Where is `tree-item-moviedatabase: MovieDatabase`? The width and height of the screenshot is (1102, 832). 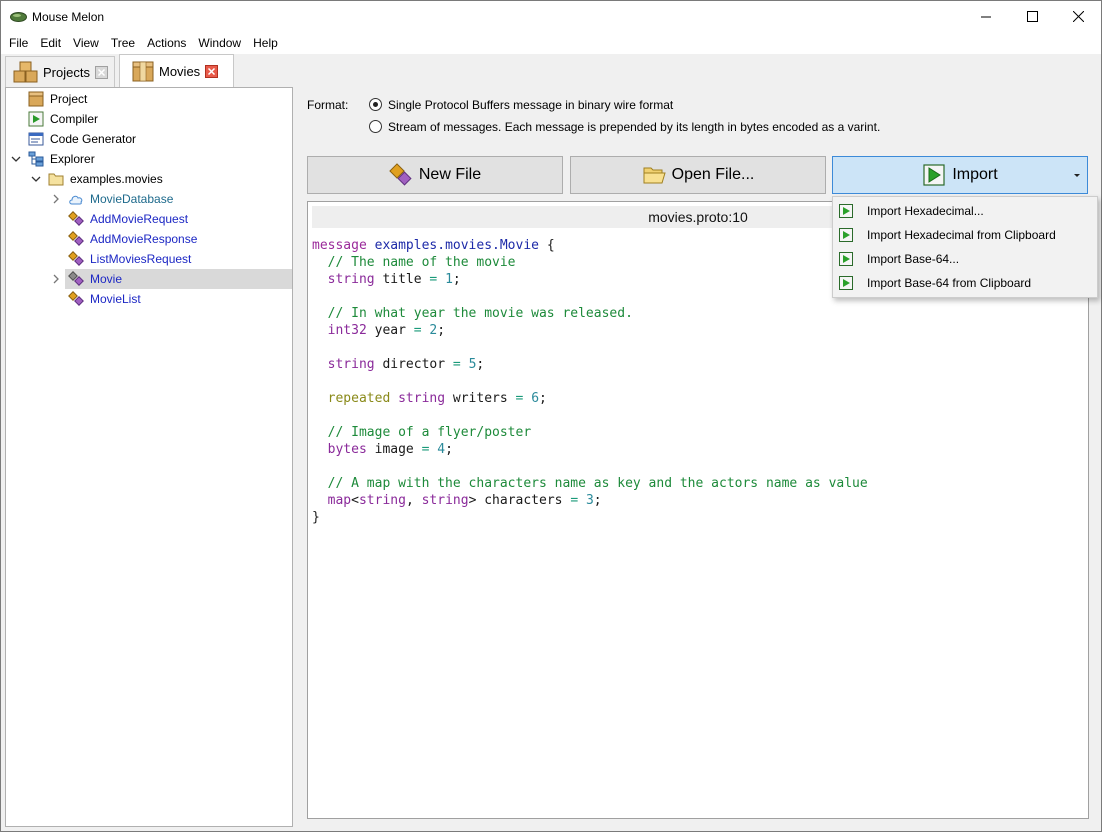 tree-item-moviedatabase: MovieDatabase is located at coordinates (149, 199).